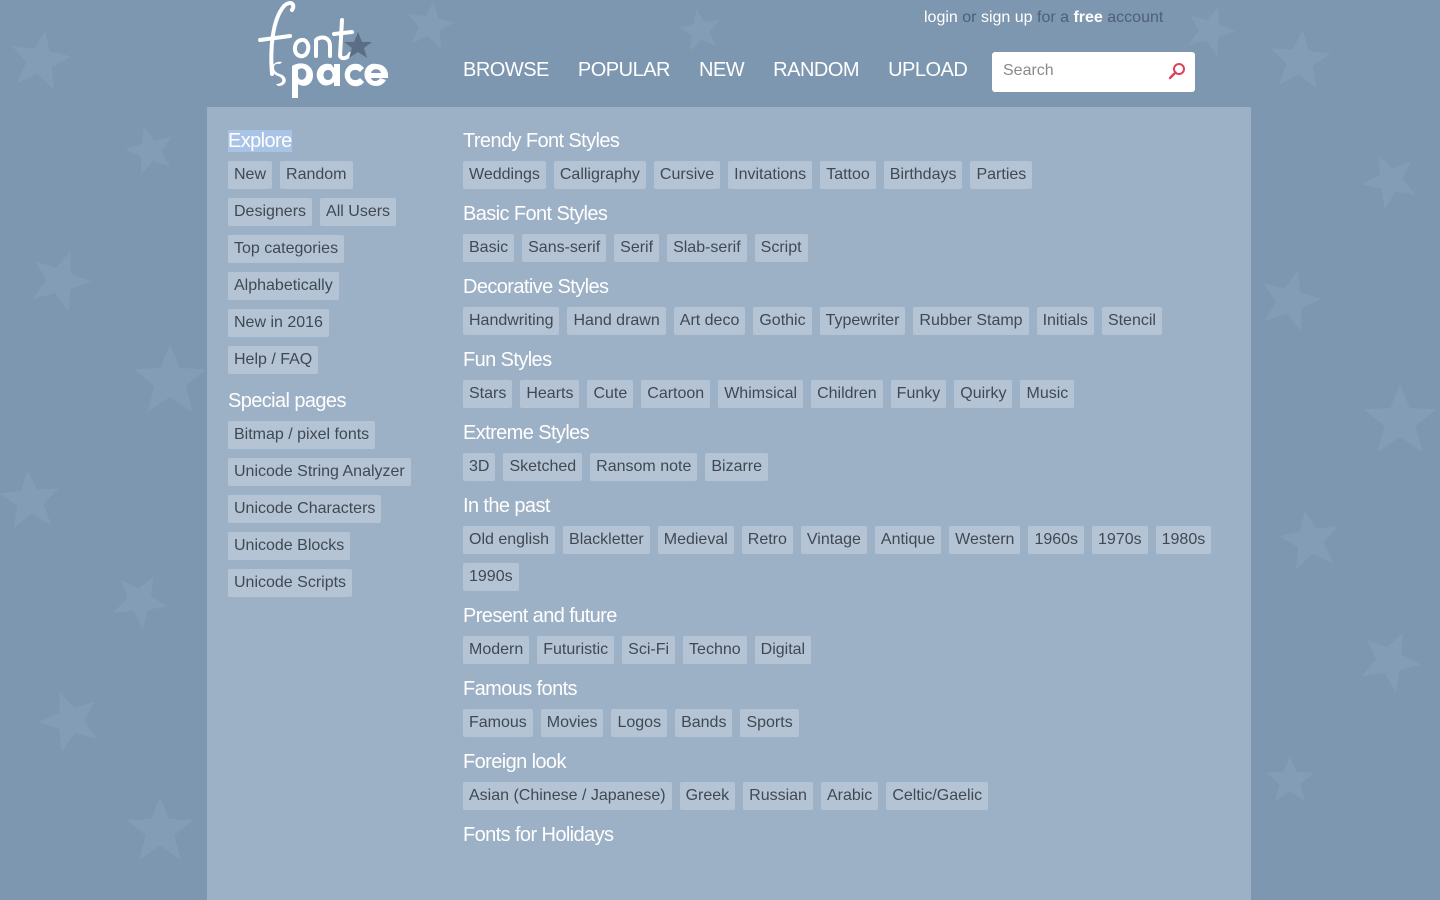 Image resolution: width=1440 pixels, height=900 pixels. I want to click on fontspace-logo, so click(321, 50).